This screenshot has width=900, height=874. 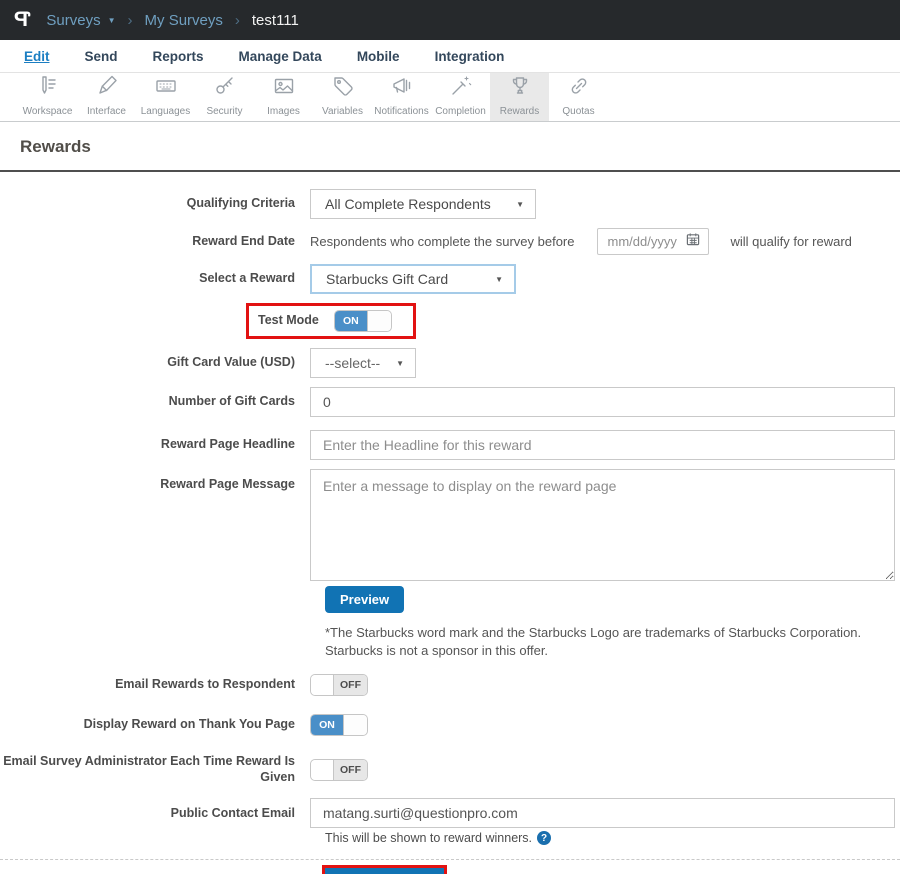 I want to click on key-icon, so click(x=225, y=88).